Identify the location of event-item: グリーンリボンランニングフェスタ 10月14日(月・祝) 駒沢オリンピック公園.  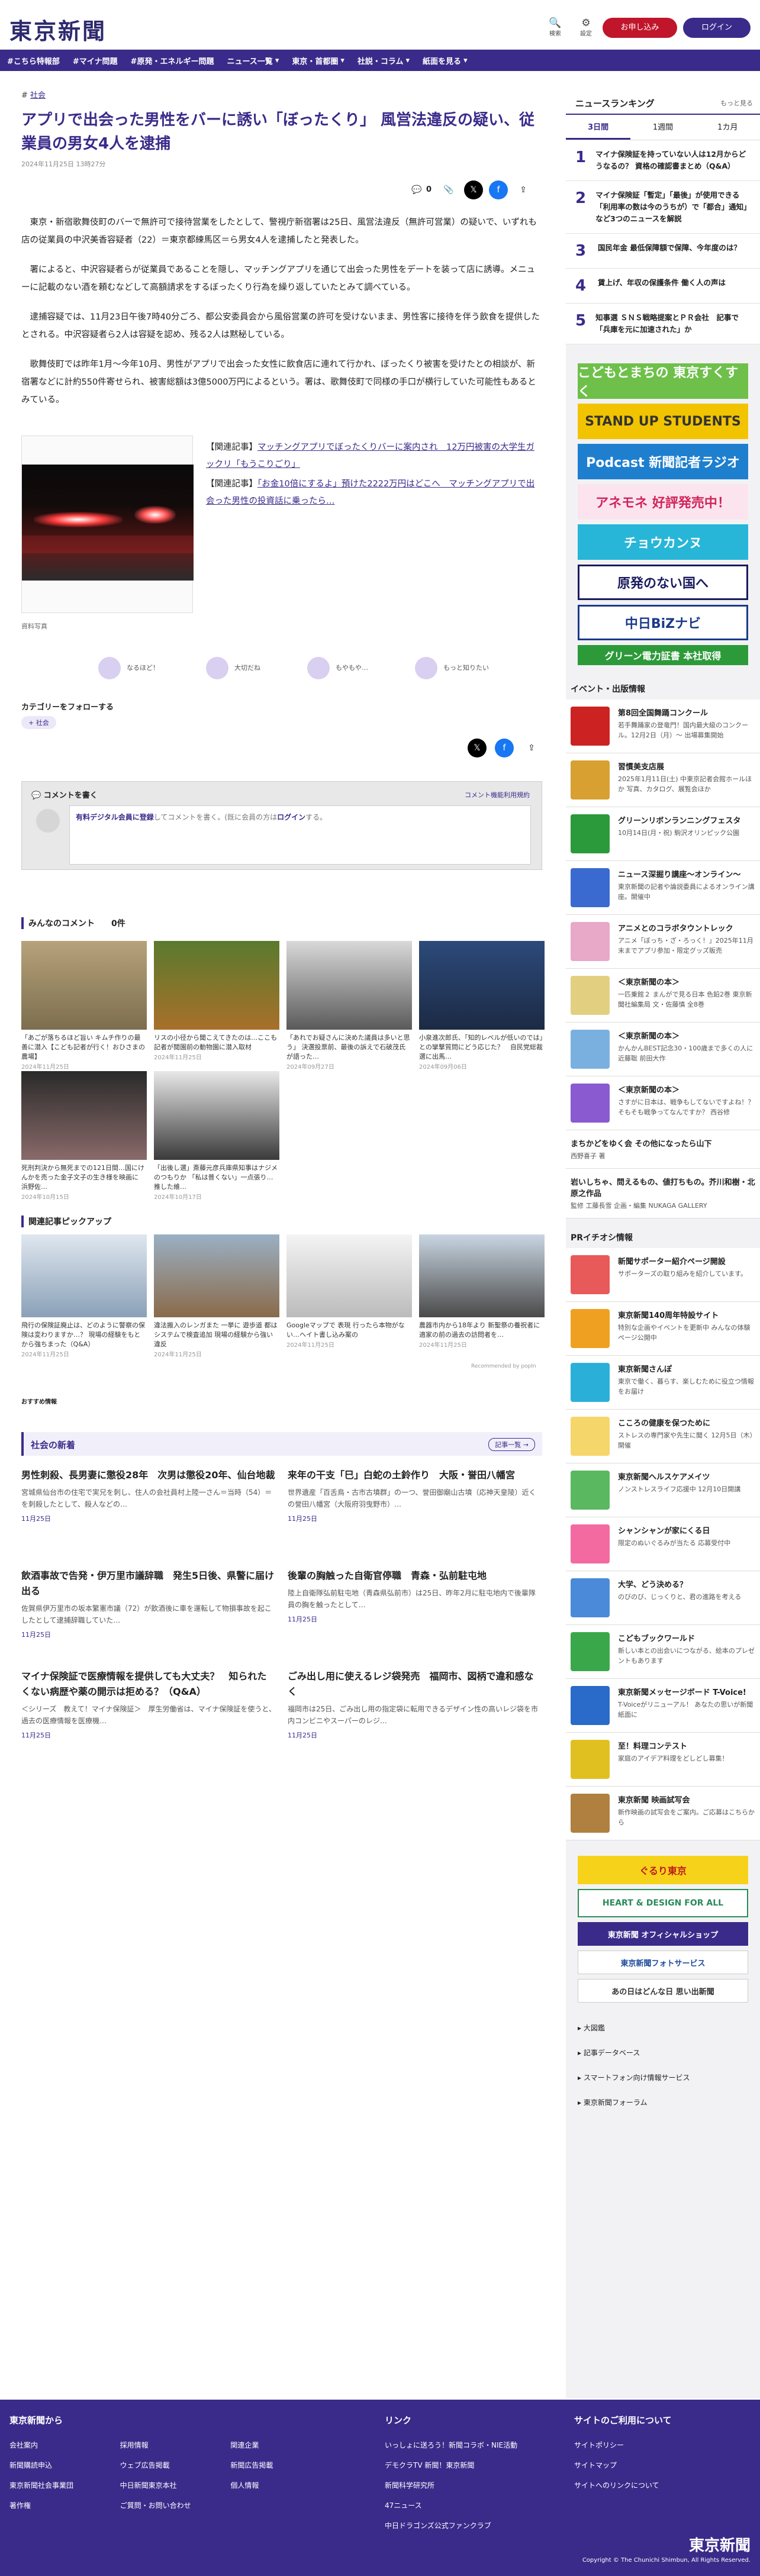
(663, 834).